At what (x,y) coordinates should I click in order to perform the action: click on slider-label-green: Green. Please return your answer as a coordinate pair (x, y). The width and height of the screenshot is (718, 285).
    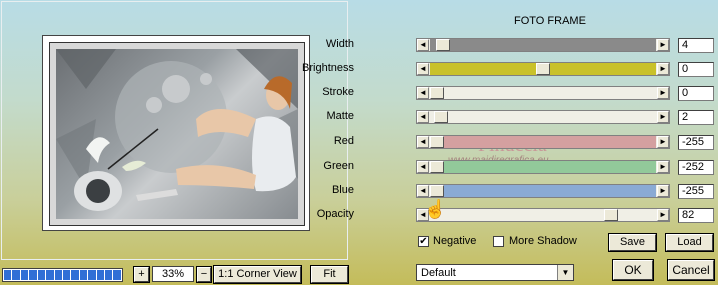
    Looking at the image, I should click on (338, 166).